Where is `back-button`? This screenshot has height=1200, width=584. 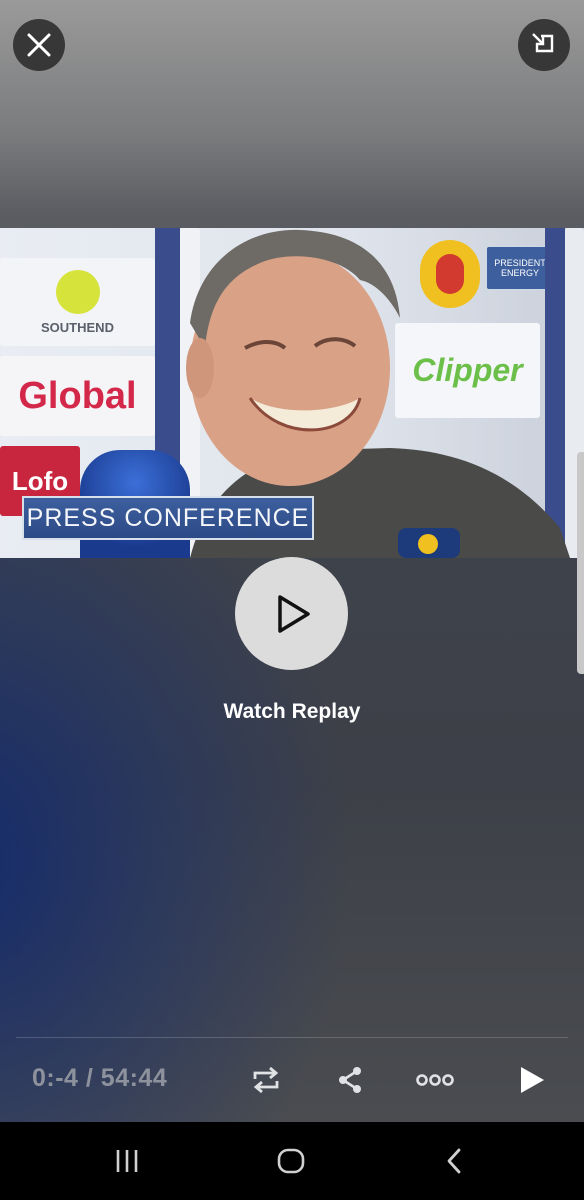
back-button is located at coordinates (454, 1161).